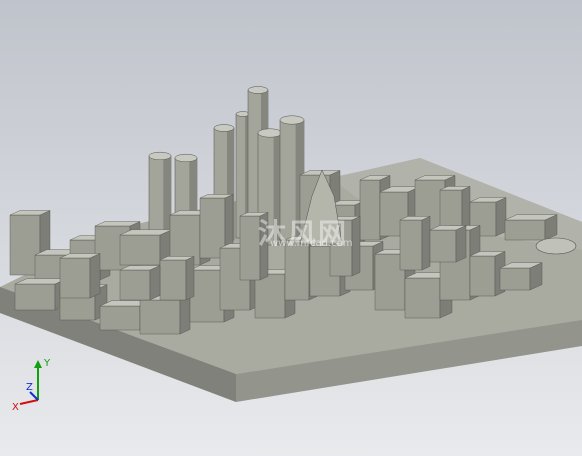  What do you see at coordinates (556, 246) in the screenshot?
I see `dome-structure` at bounding box center [556, 246].